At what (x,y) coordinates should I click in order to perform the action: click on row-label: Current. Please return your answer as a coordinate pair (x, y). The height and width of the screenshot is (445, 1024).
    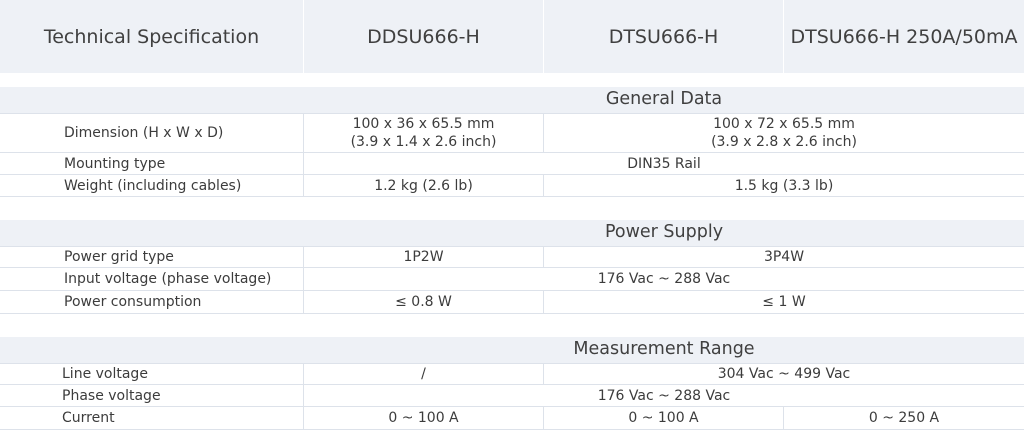
    Looking at the image, I should click on (152, 418).